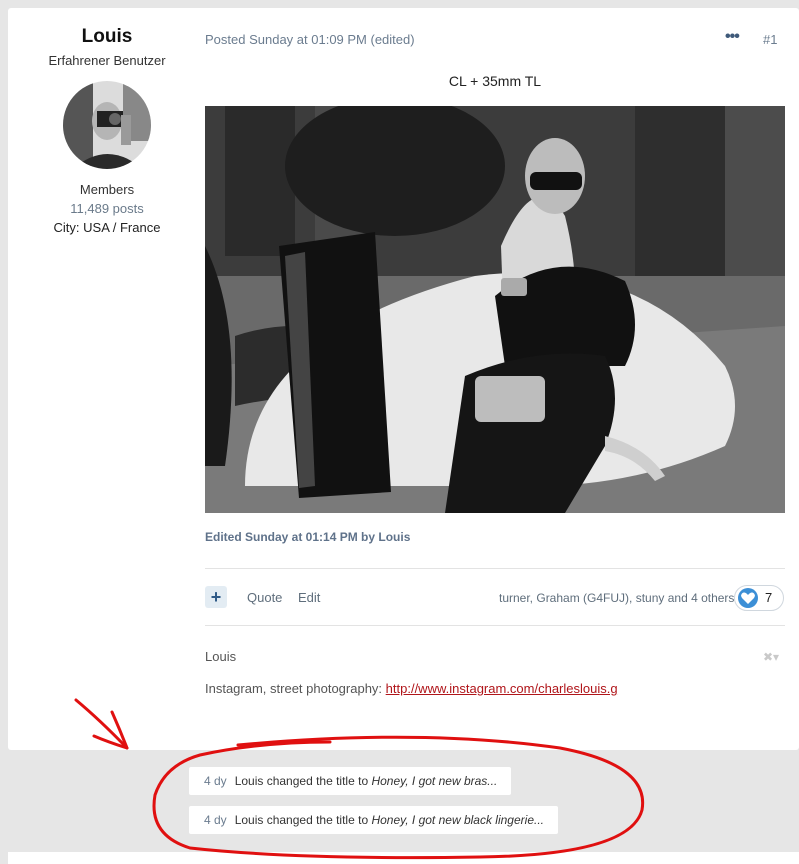  Describe the element at coordinates (495, 81) in the screenshot. I see `post-title: CL + 35mm TL` at that location.